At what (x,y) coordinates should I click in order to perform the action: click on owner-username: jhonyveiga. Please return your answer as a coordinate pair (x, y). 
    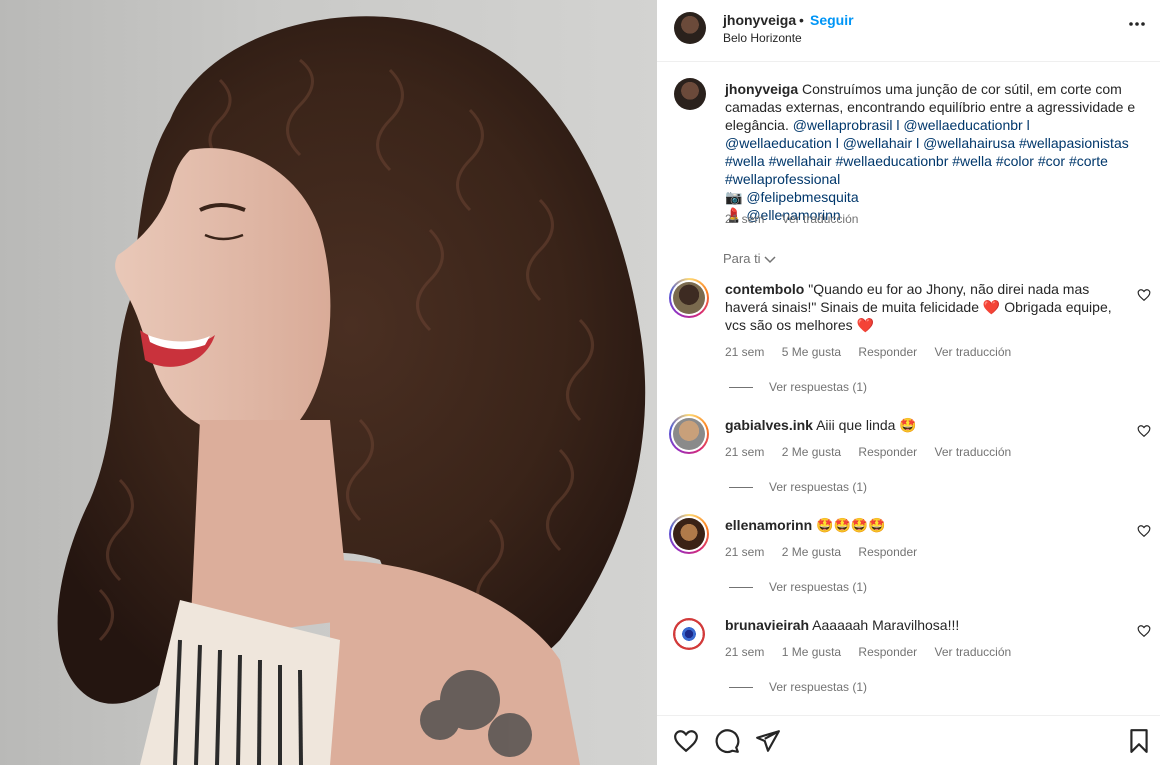
    Looking at the image, I should click on (759, 20).